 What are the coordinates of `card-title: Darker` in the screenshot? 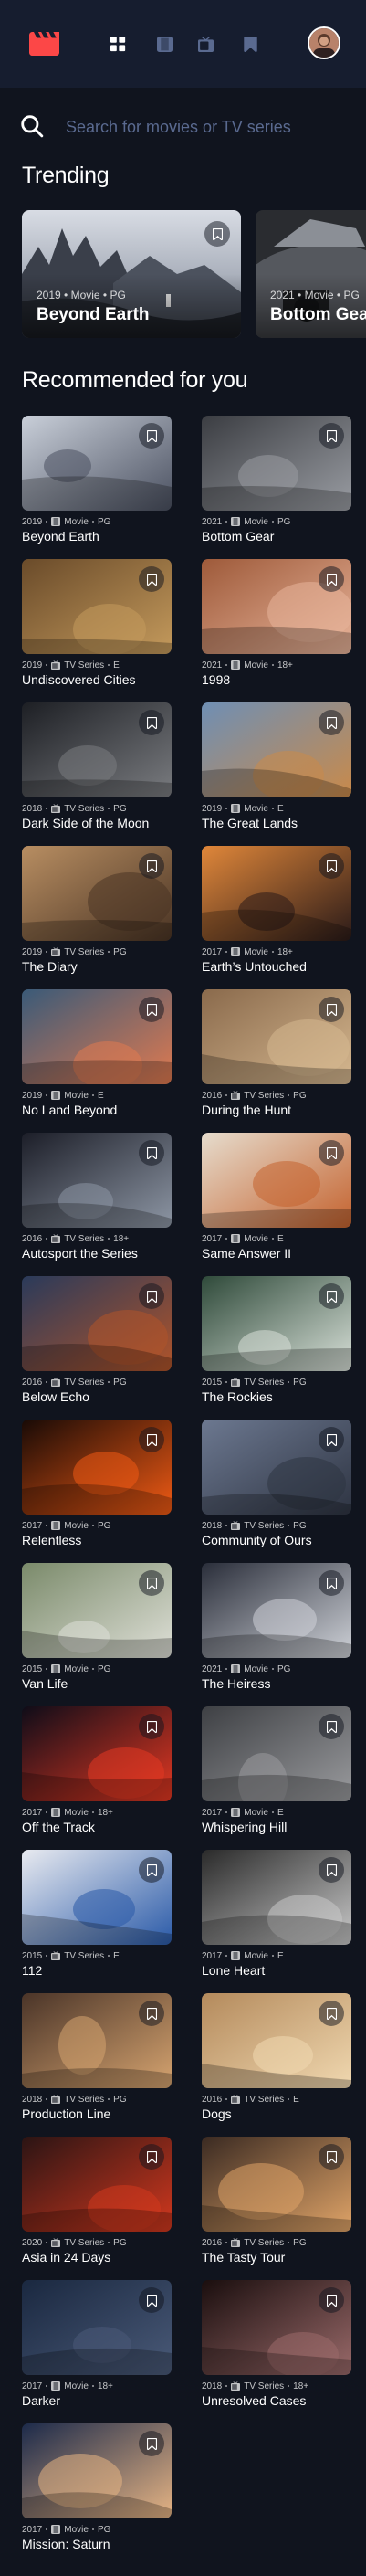 It's located at (41, 2400).